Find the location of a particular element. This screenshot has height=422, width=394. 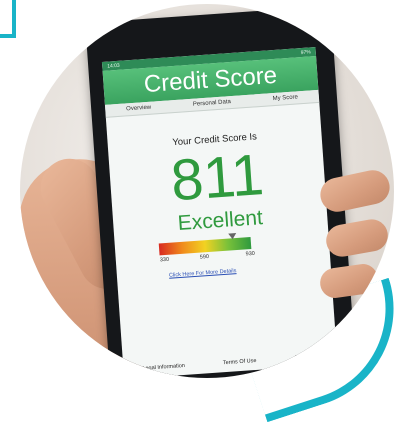

more-details-link: Click Here For More Details is located at coordinates (250, 270).